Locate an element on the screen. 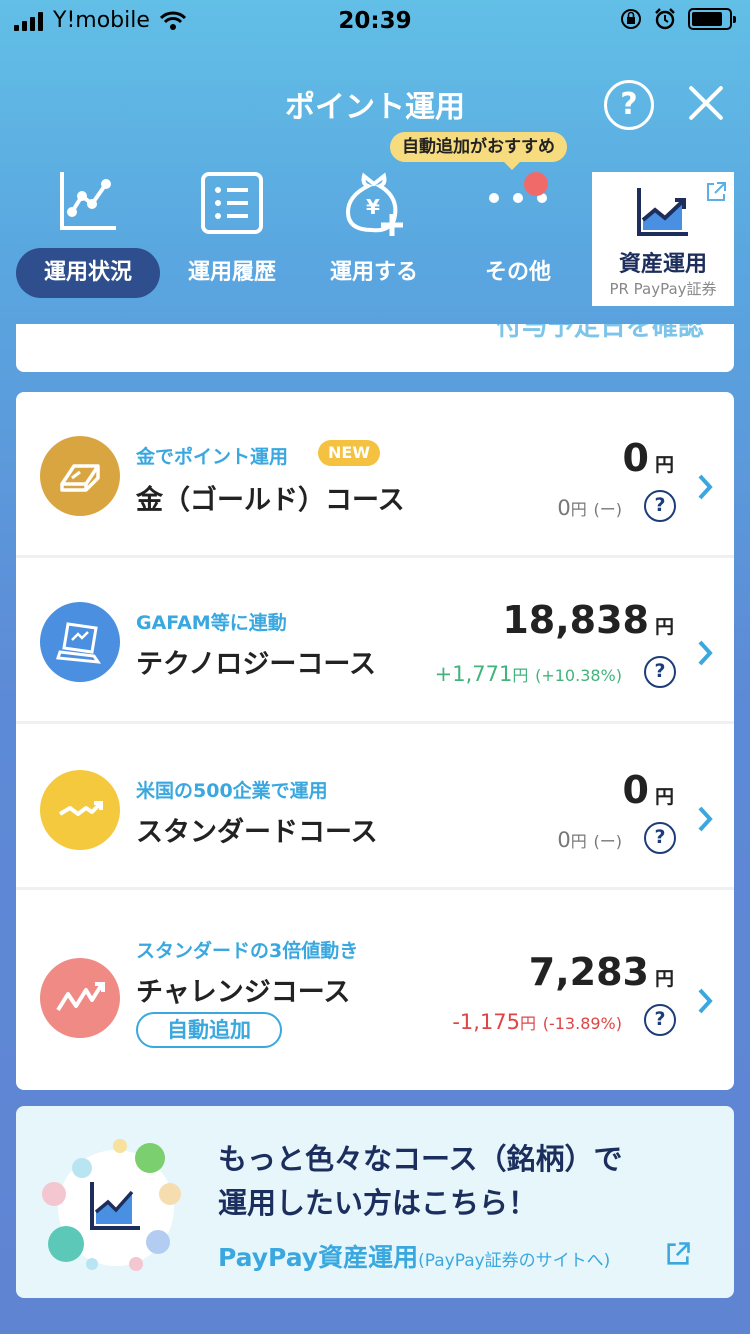 The image size is (750, 1334). status-right is located at coordinates (678, 19).